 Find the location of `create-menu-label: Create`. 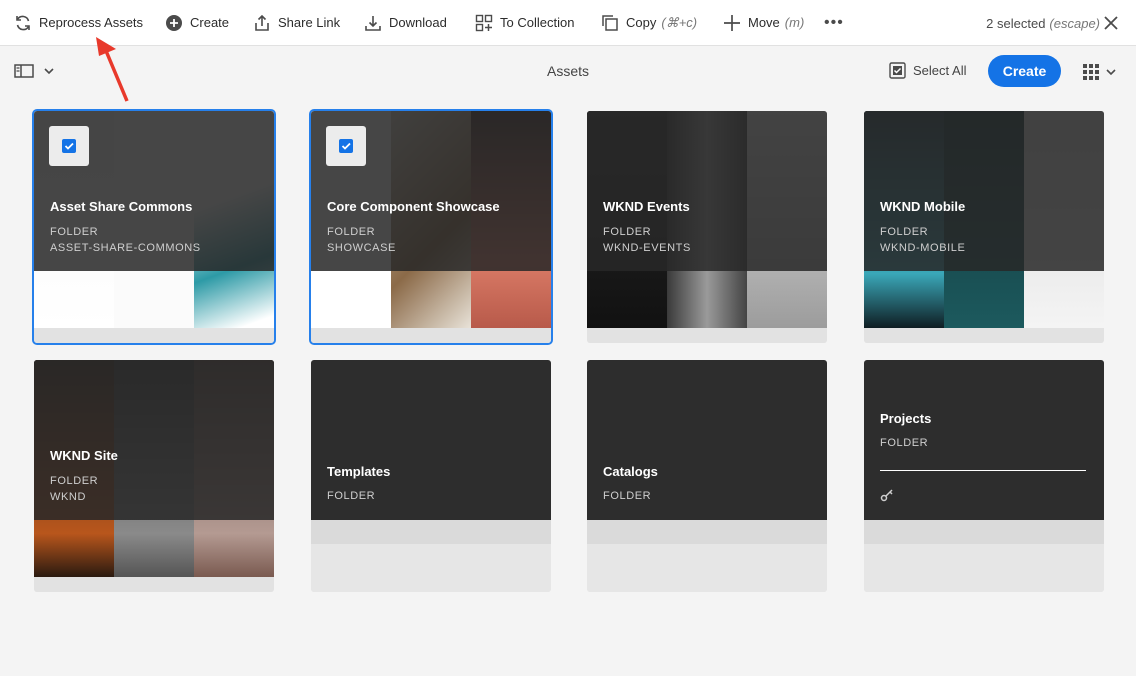

create-menu-label: Create is located at coordinates (210, 22).